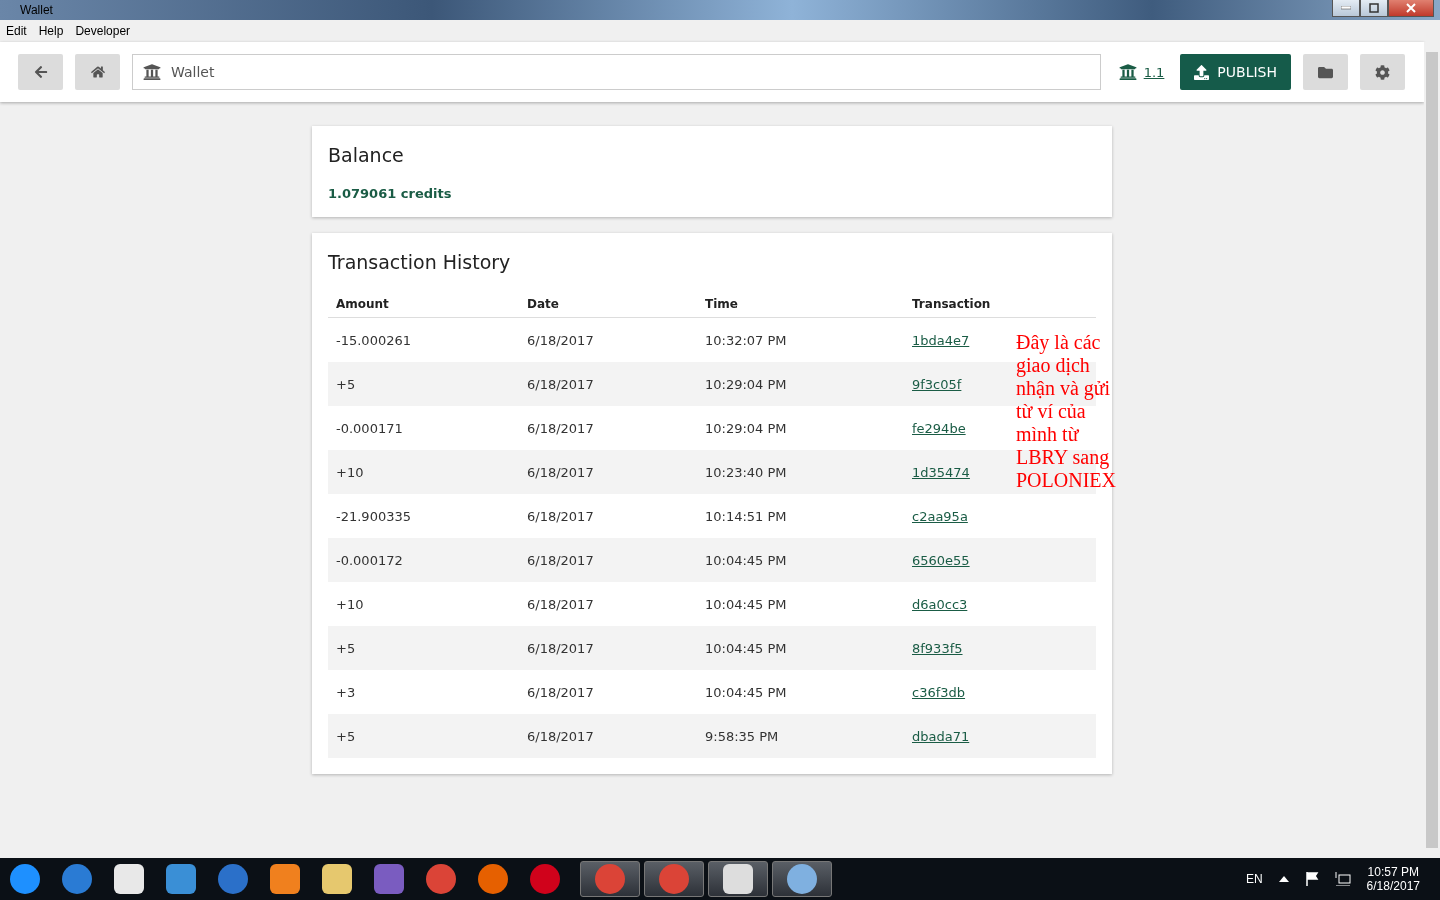 The height and width of the screenshot is (900, 1440). What do you see at coordinates (1141, 72) in the screenshot?
I see `balance-link: 1.1` at bounding box center [1141, 72].